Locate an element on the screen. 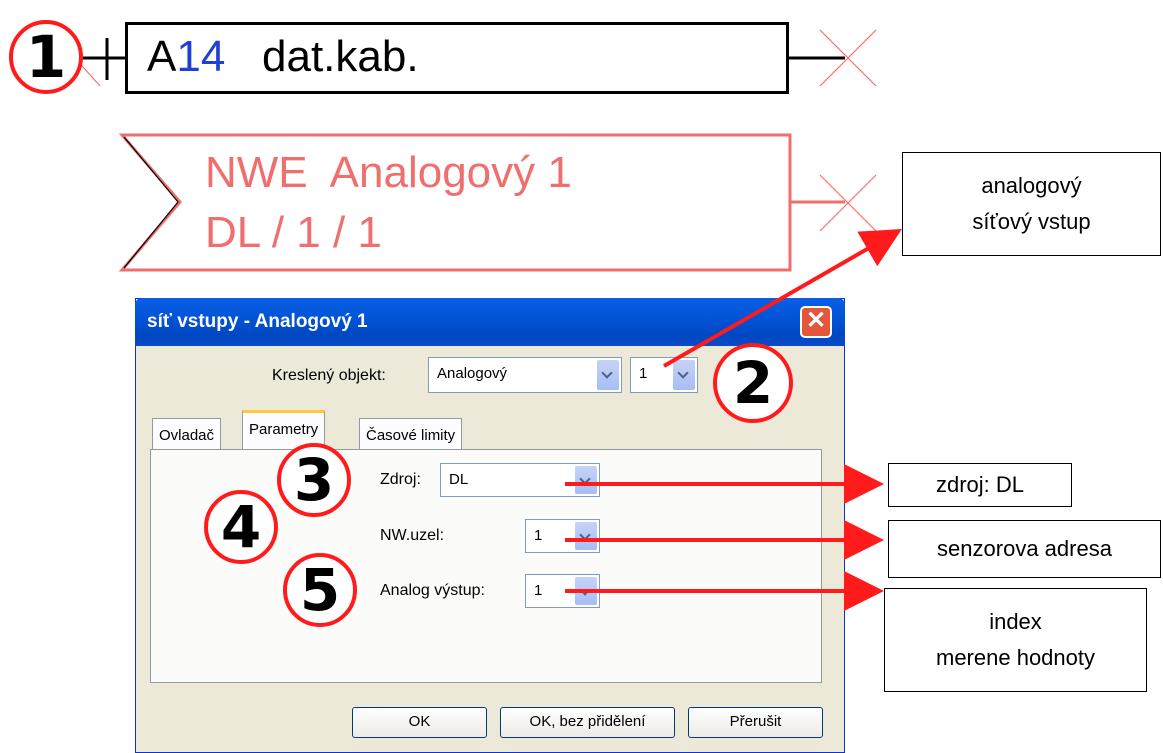  marker-1: 1 is located at coordinates (46, 57).